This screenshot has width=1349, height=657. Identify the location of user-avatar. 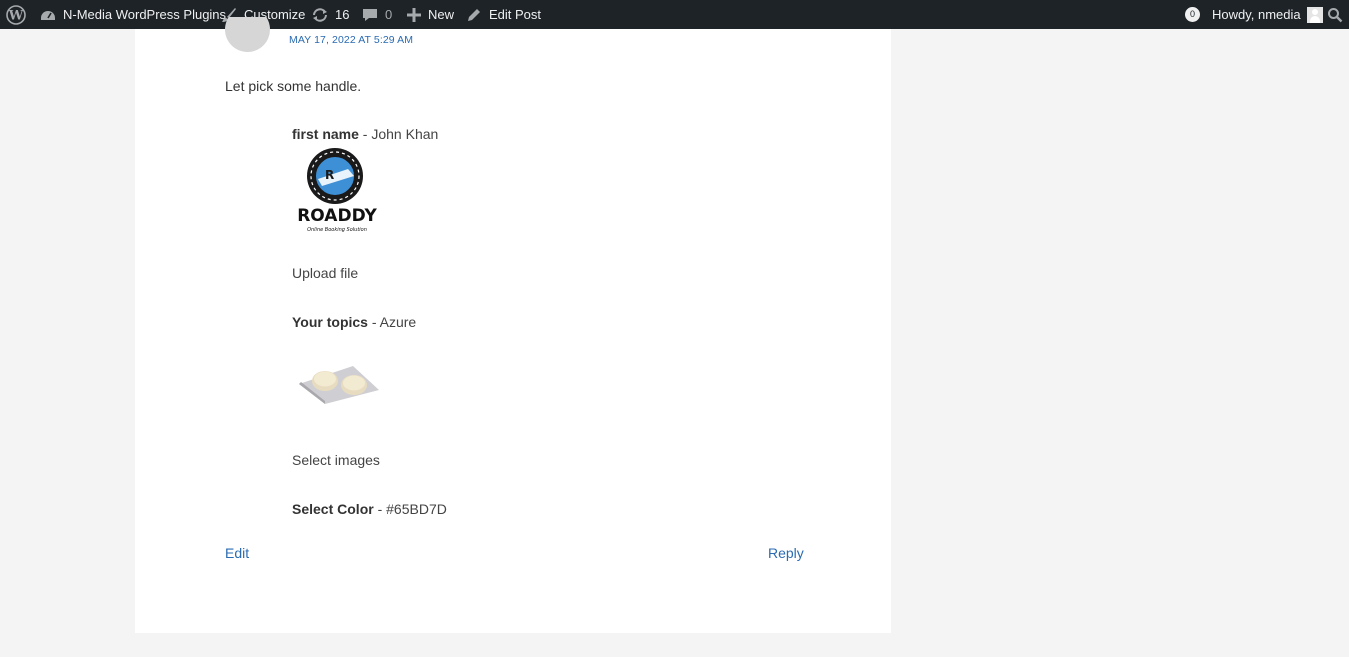
(1314, 14).